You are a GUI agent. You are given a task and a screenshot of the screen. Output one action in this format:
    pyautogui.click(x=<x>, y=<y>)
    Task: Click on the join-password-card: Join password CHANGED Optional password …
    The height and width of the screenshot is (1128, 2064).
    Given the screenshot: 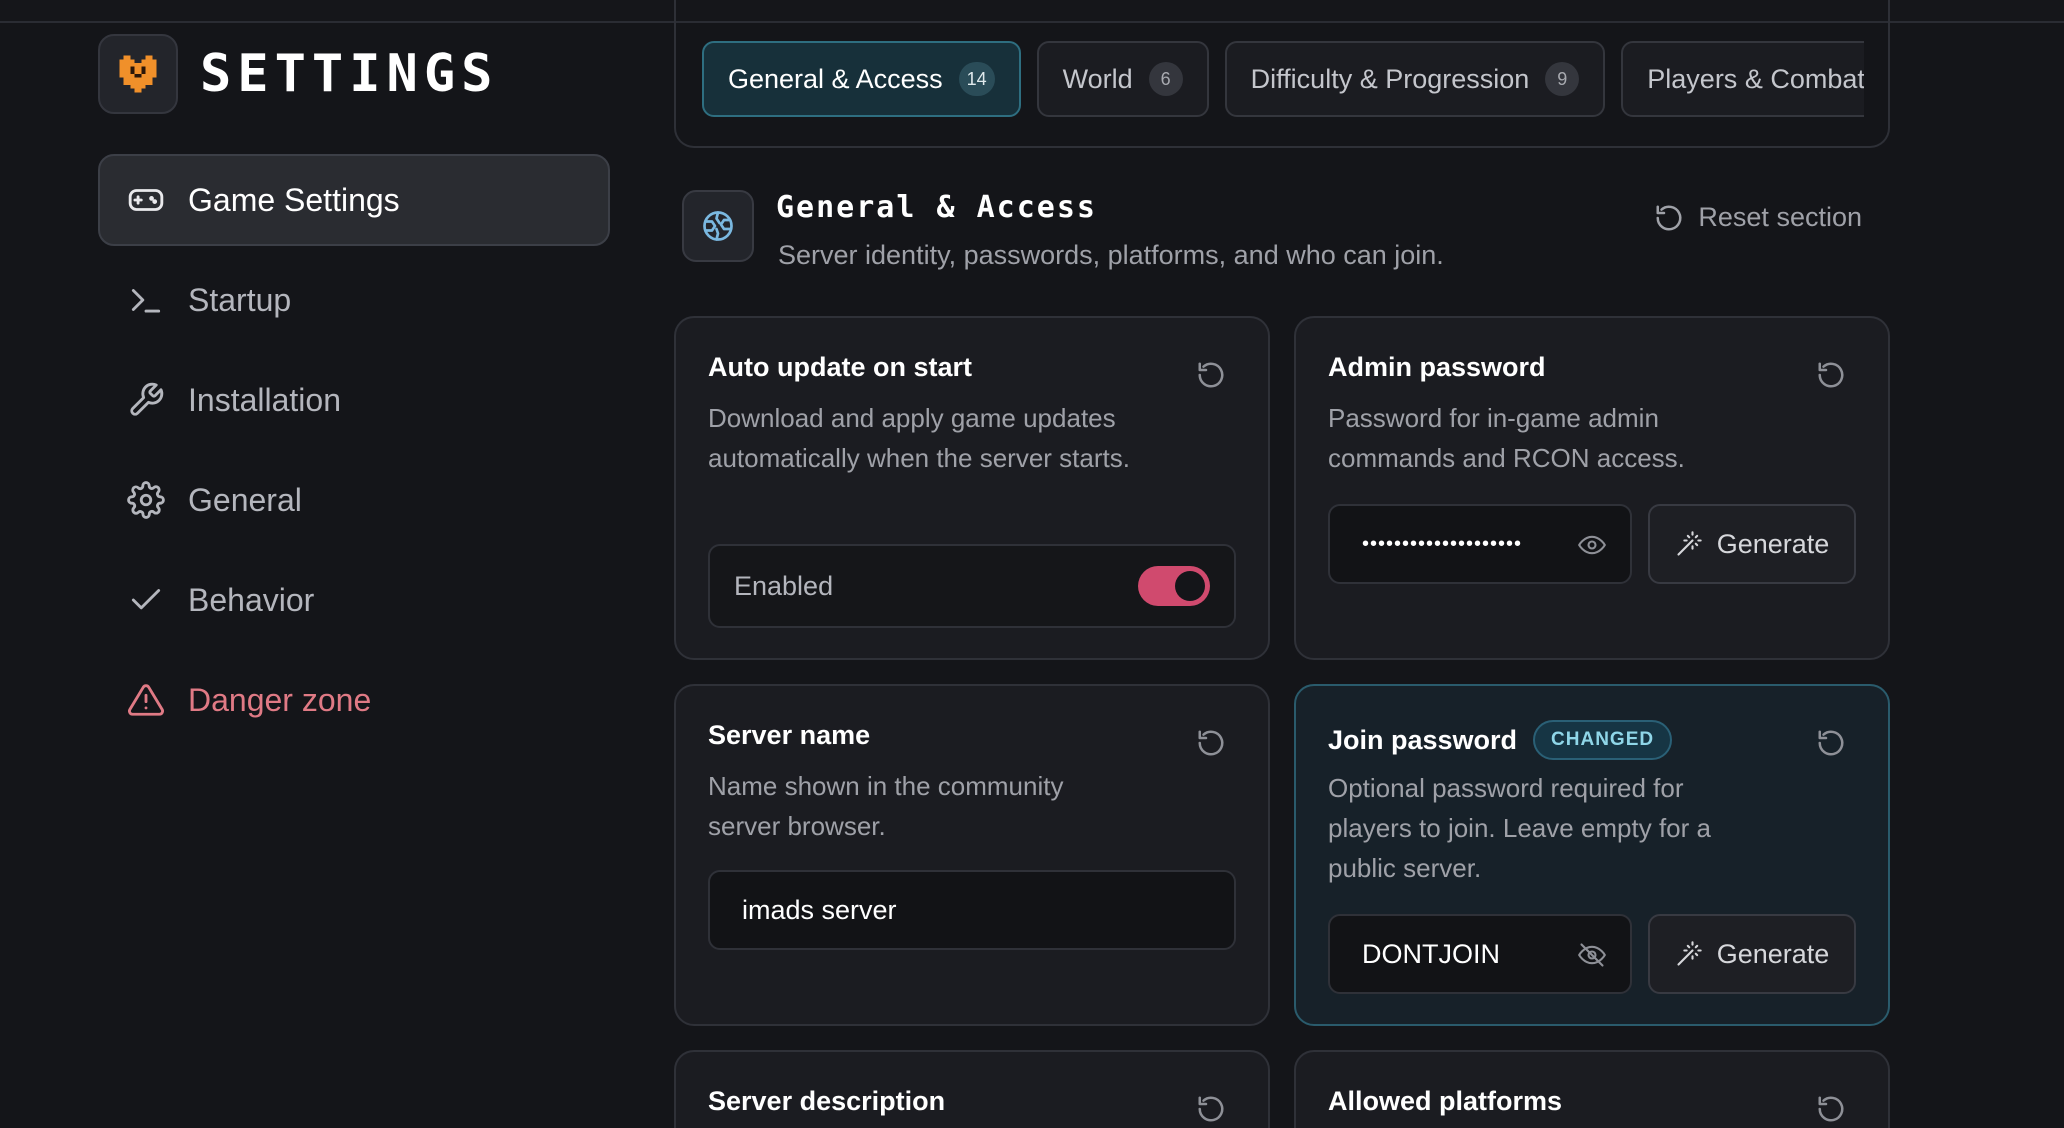 What is the action you would take?
    pyautogui.click(x=1592, y=855)
    